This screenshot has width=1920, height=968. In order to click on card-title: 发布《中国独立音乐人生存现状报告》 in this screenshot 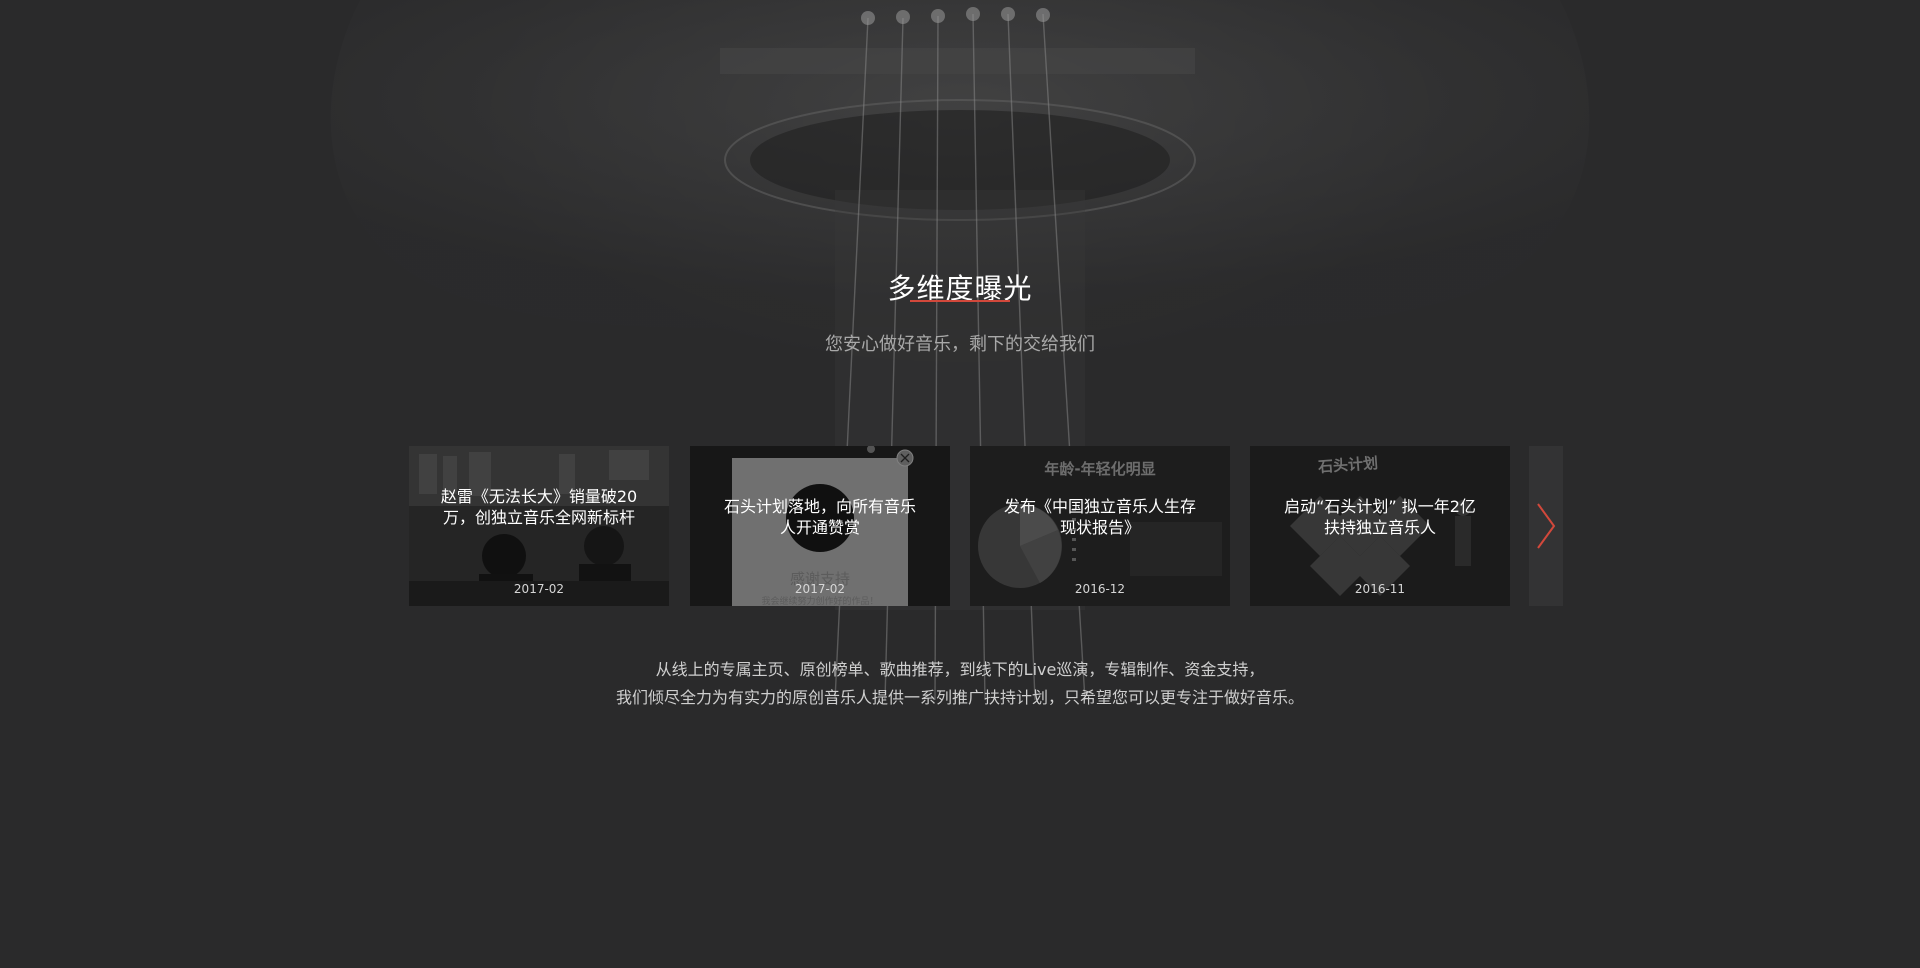, I will do `click(1099, 517)`.